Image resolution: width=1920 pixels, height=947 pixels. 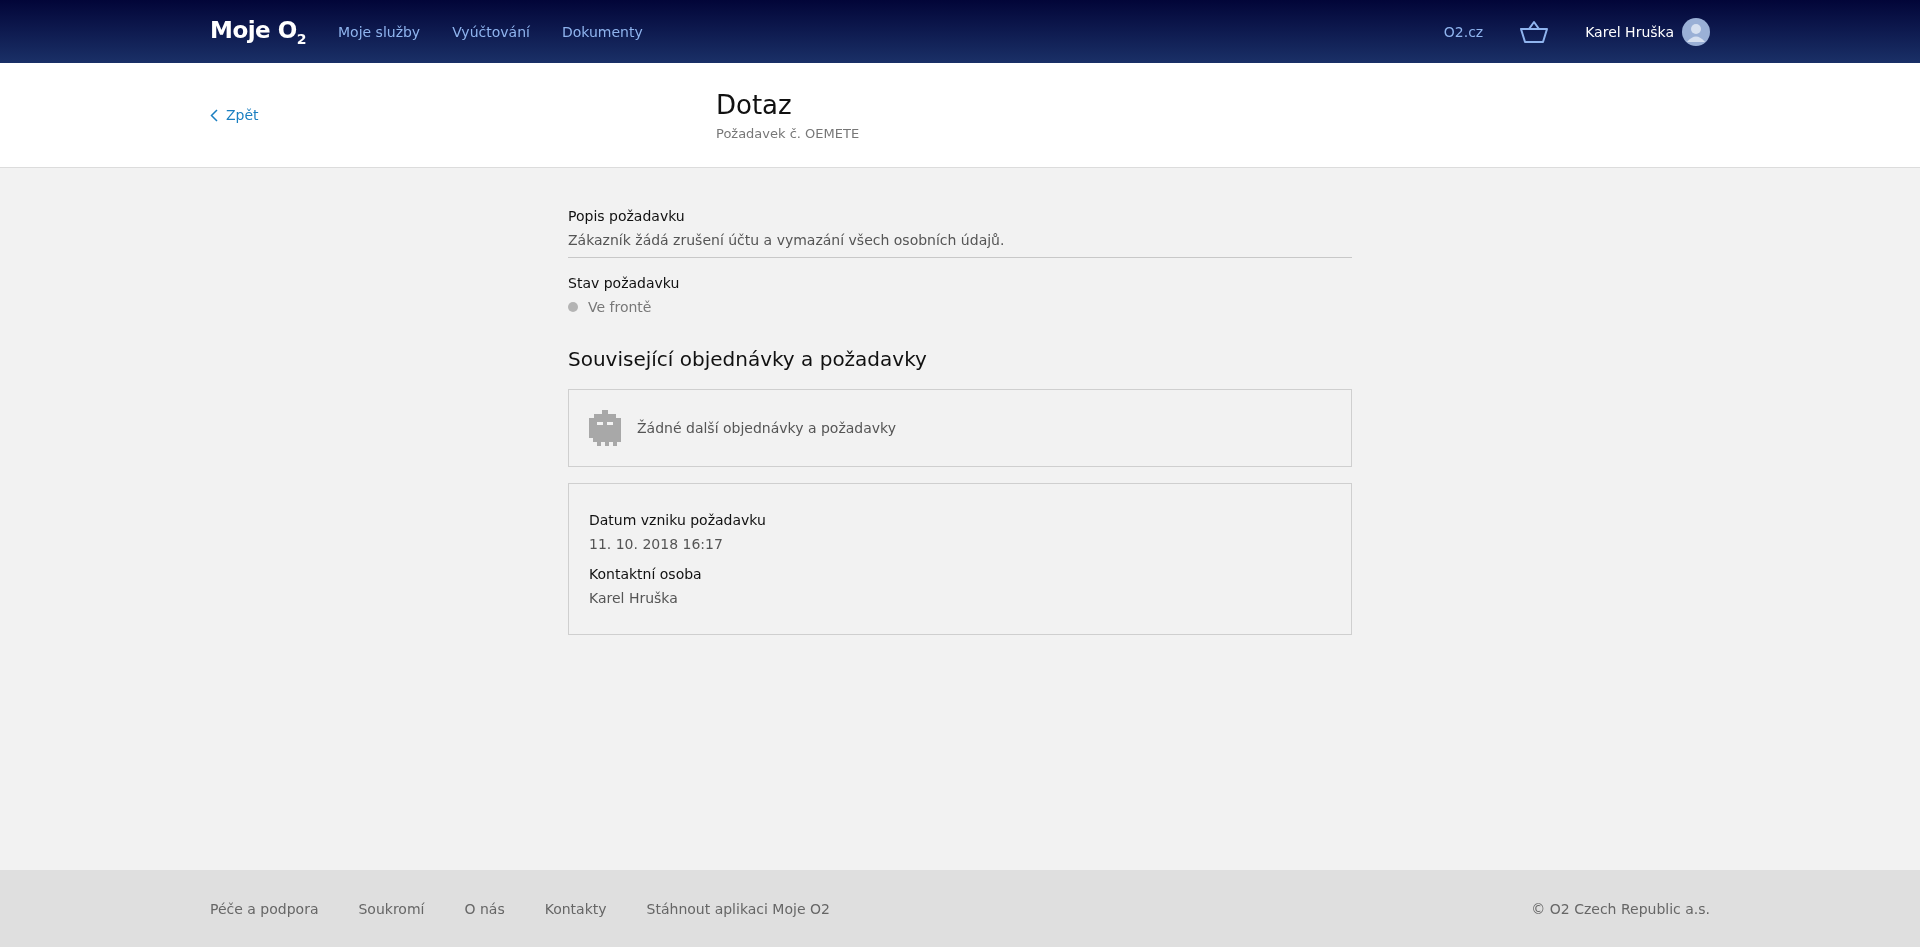 I want to click on field-value: Karel Hruška, so click(x=634, y=598).